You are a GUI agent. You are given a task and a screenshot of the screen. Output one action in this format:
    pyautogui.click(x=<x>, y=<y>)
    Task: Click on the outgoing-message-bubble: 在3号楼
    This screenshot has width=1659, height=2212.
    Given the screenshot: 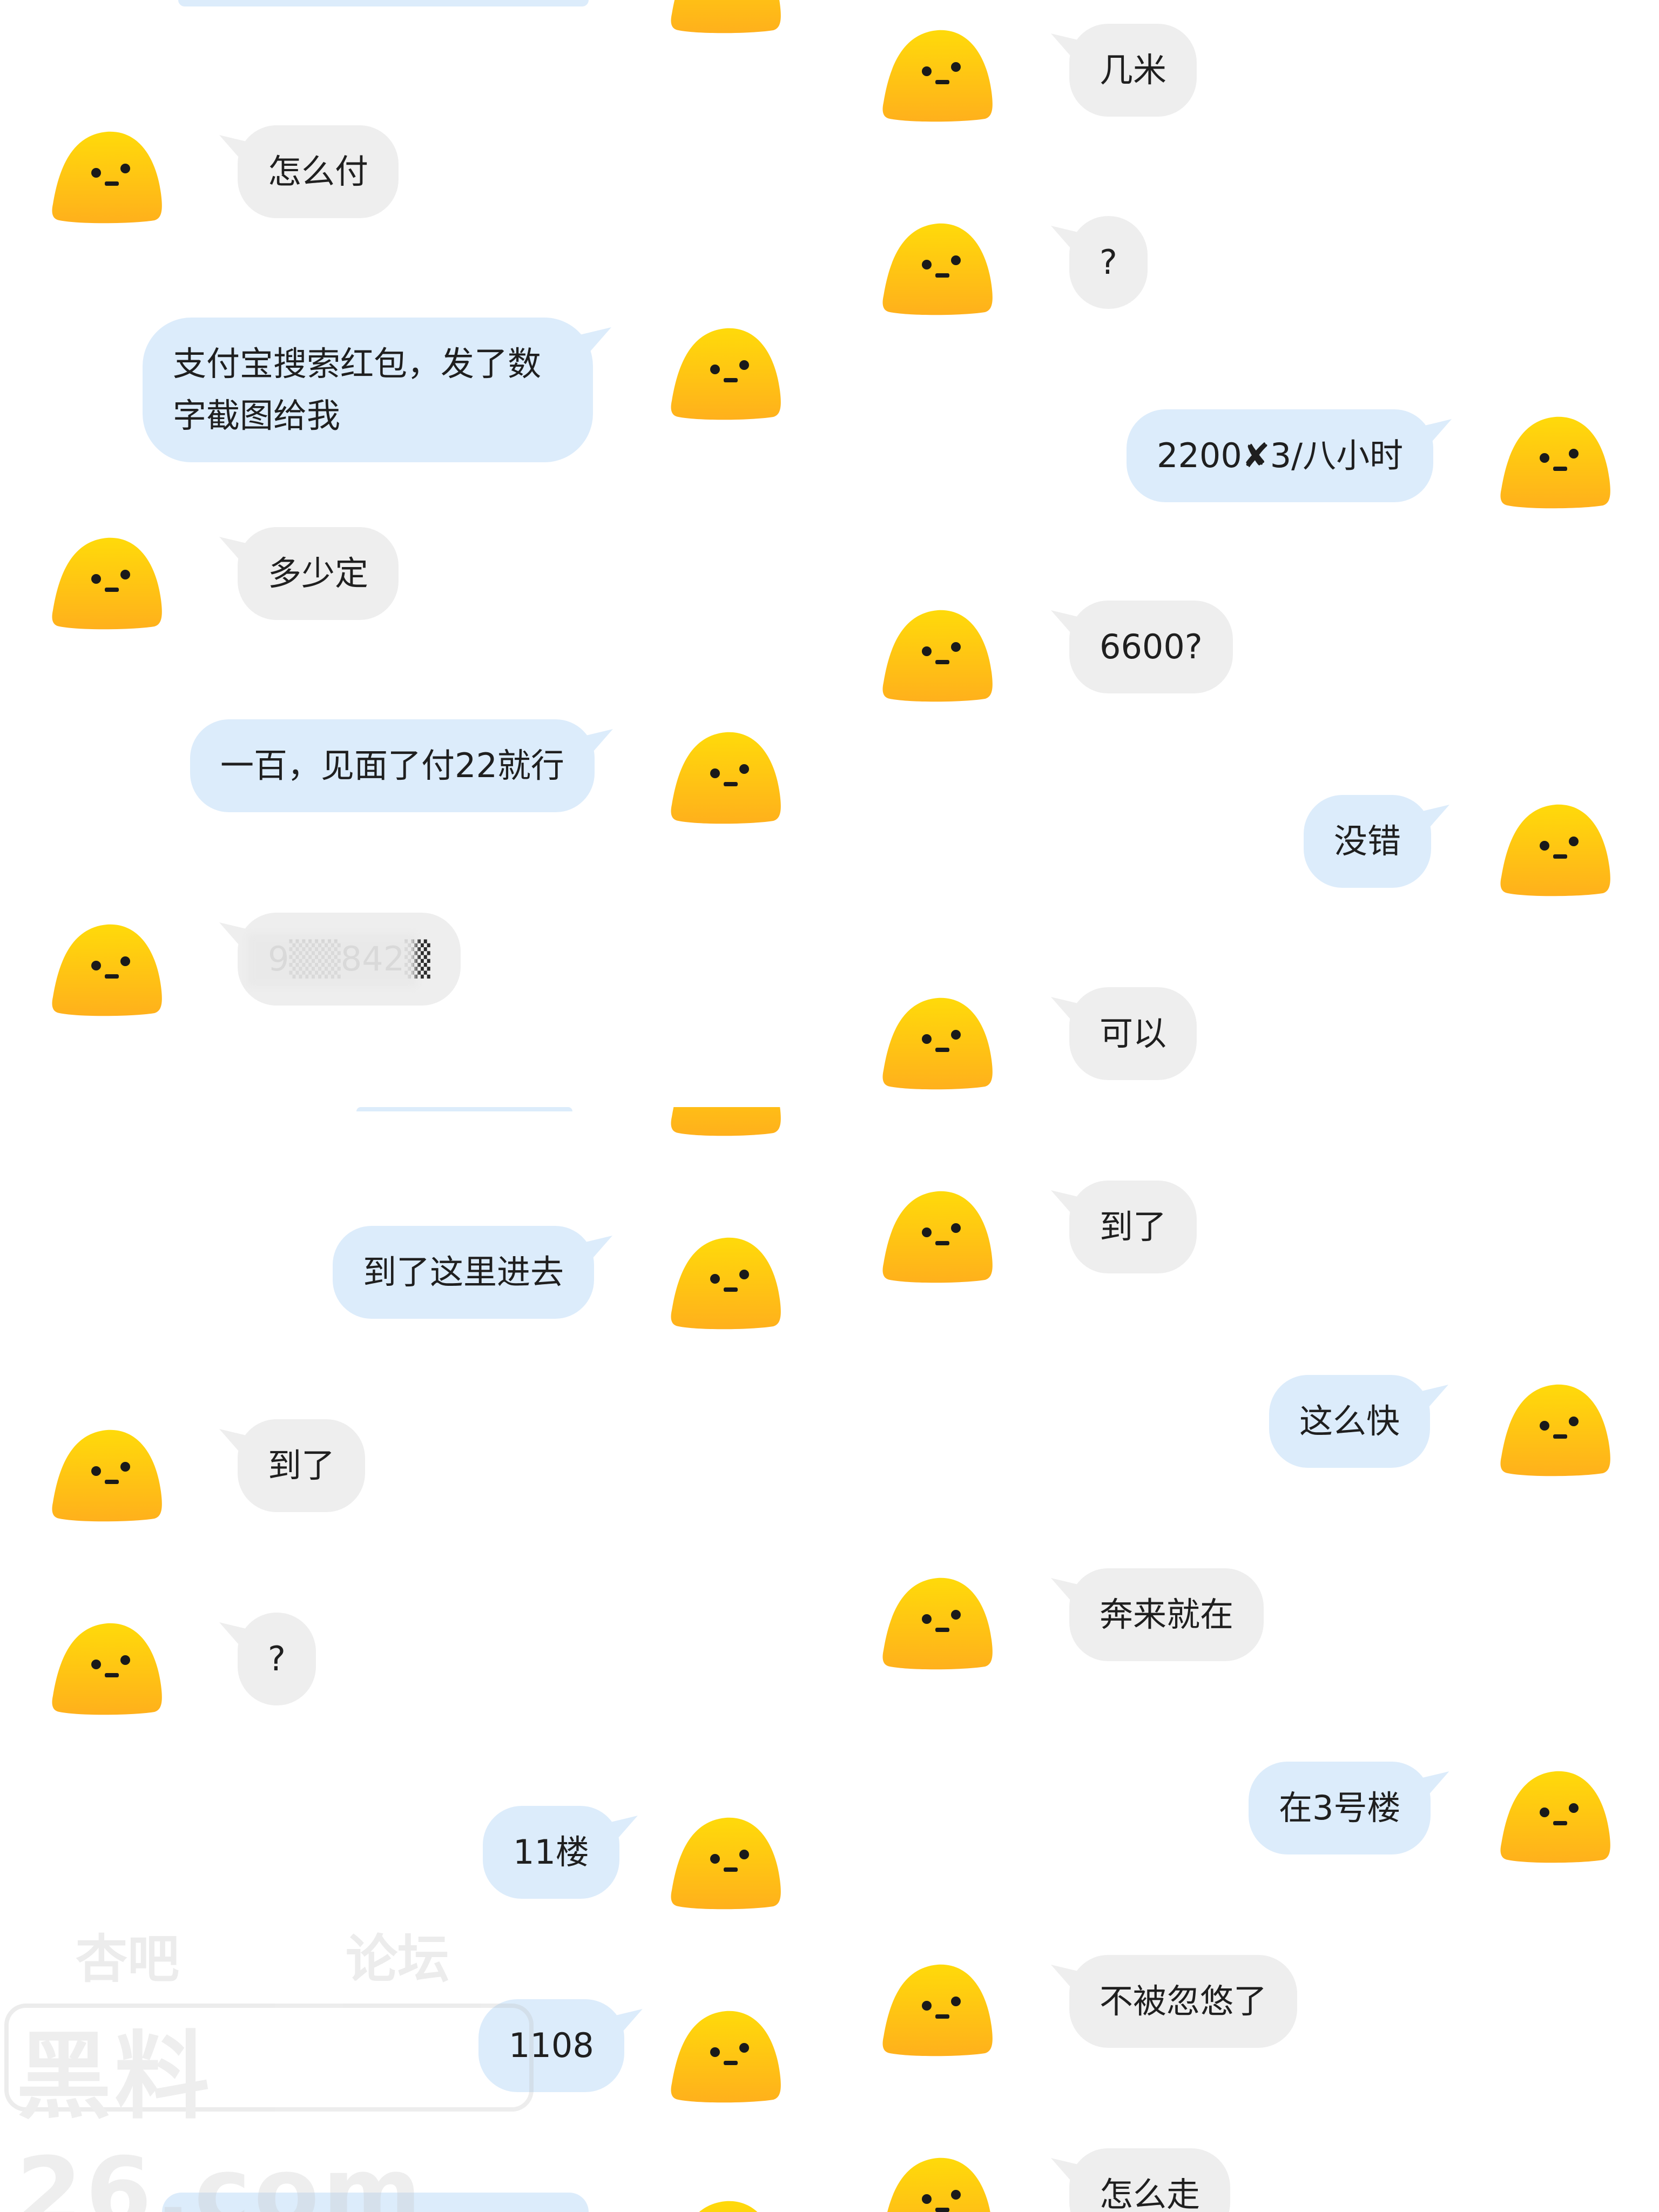 What is the action you would take?
    pyautogui.click(x=1340, y=1808)
    